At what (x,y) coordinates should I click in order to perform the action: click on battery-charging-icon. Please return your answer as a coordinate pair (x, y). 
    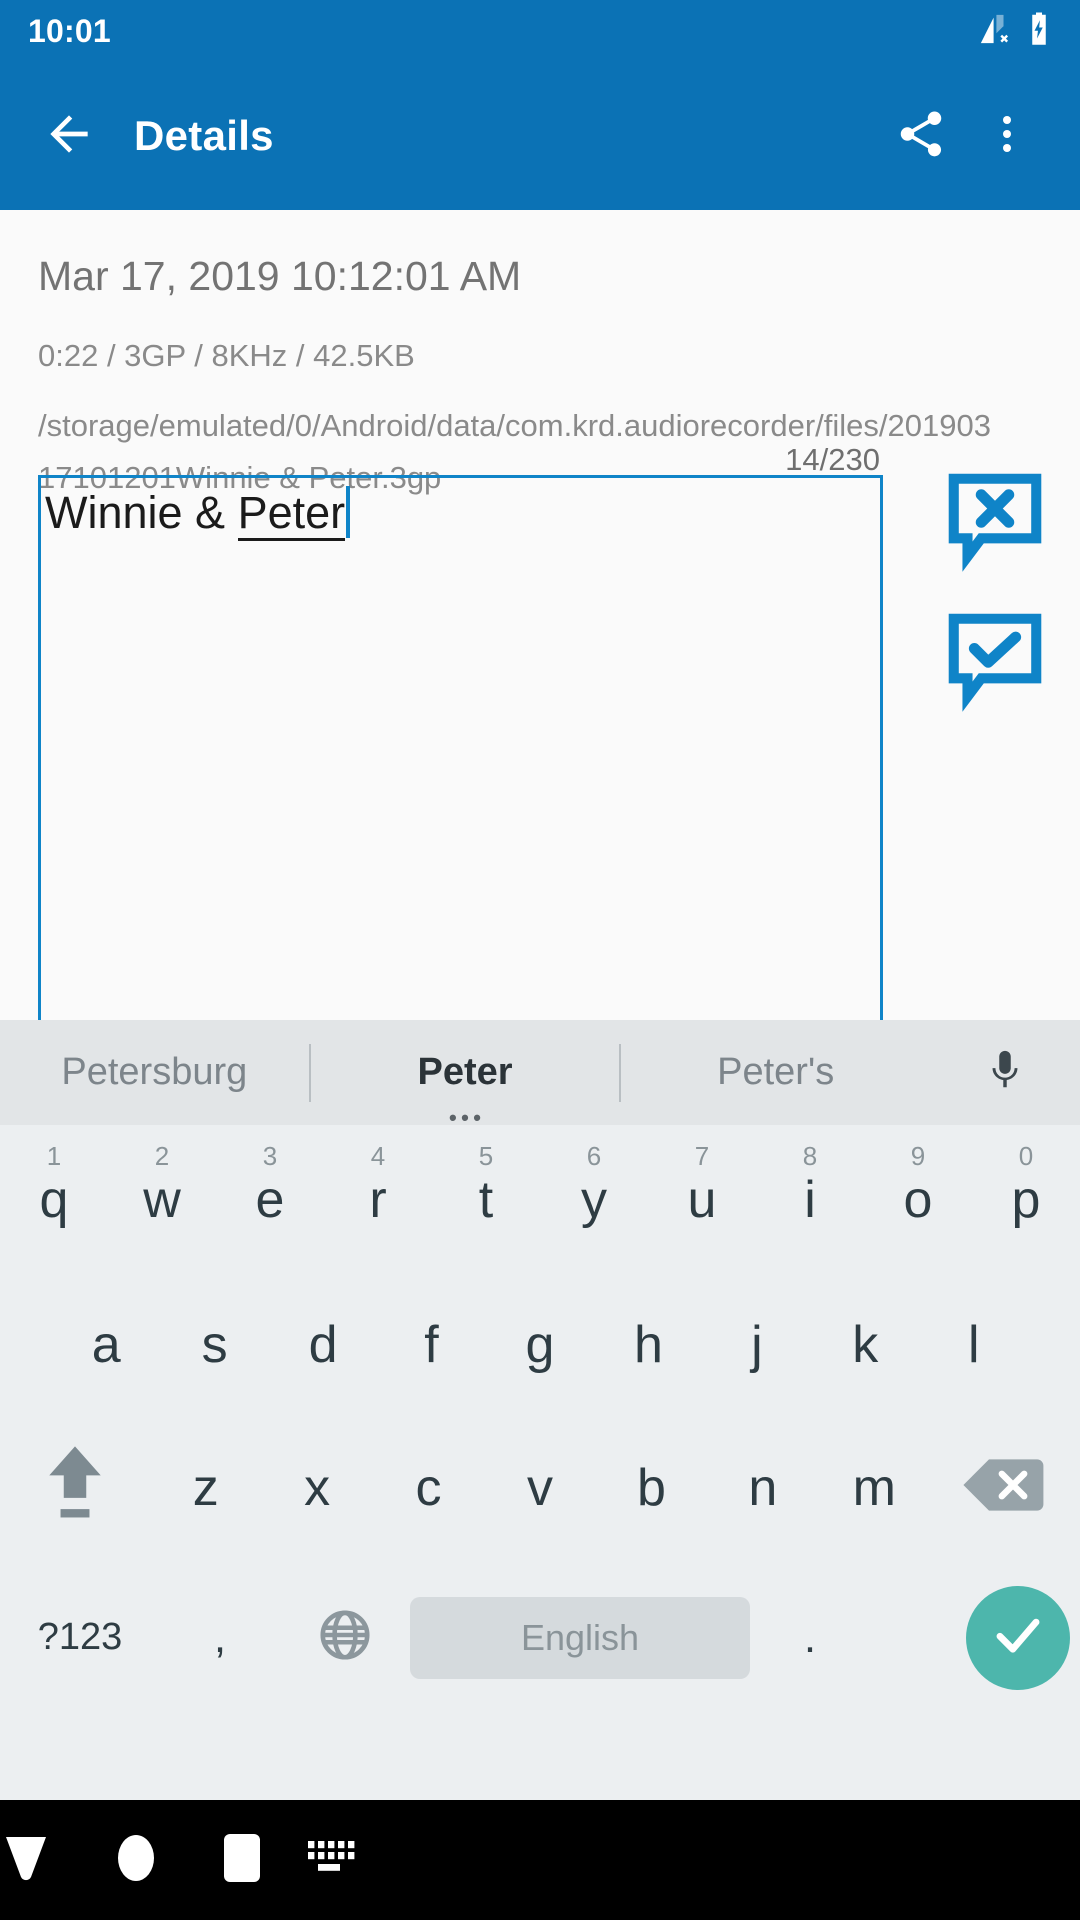
    Looking at the image, I should click on (1039, 31).